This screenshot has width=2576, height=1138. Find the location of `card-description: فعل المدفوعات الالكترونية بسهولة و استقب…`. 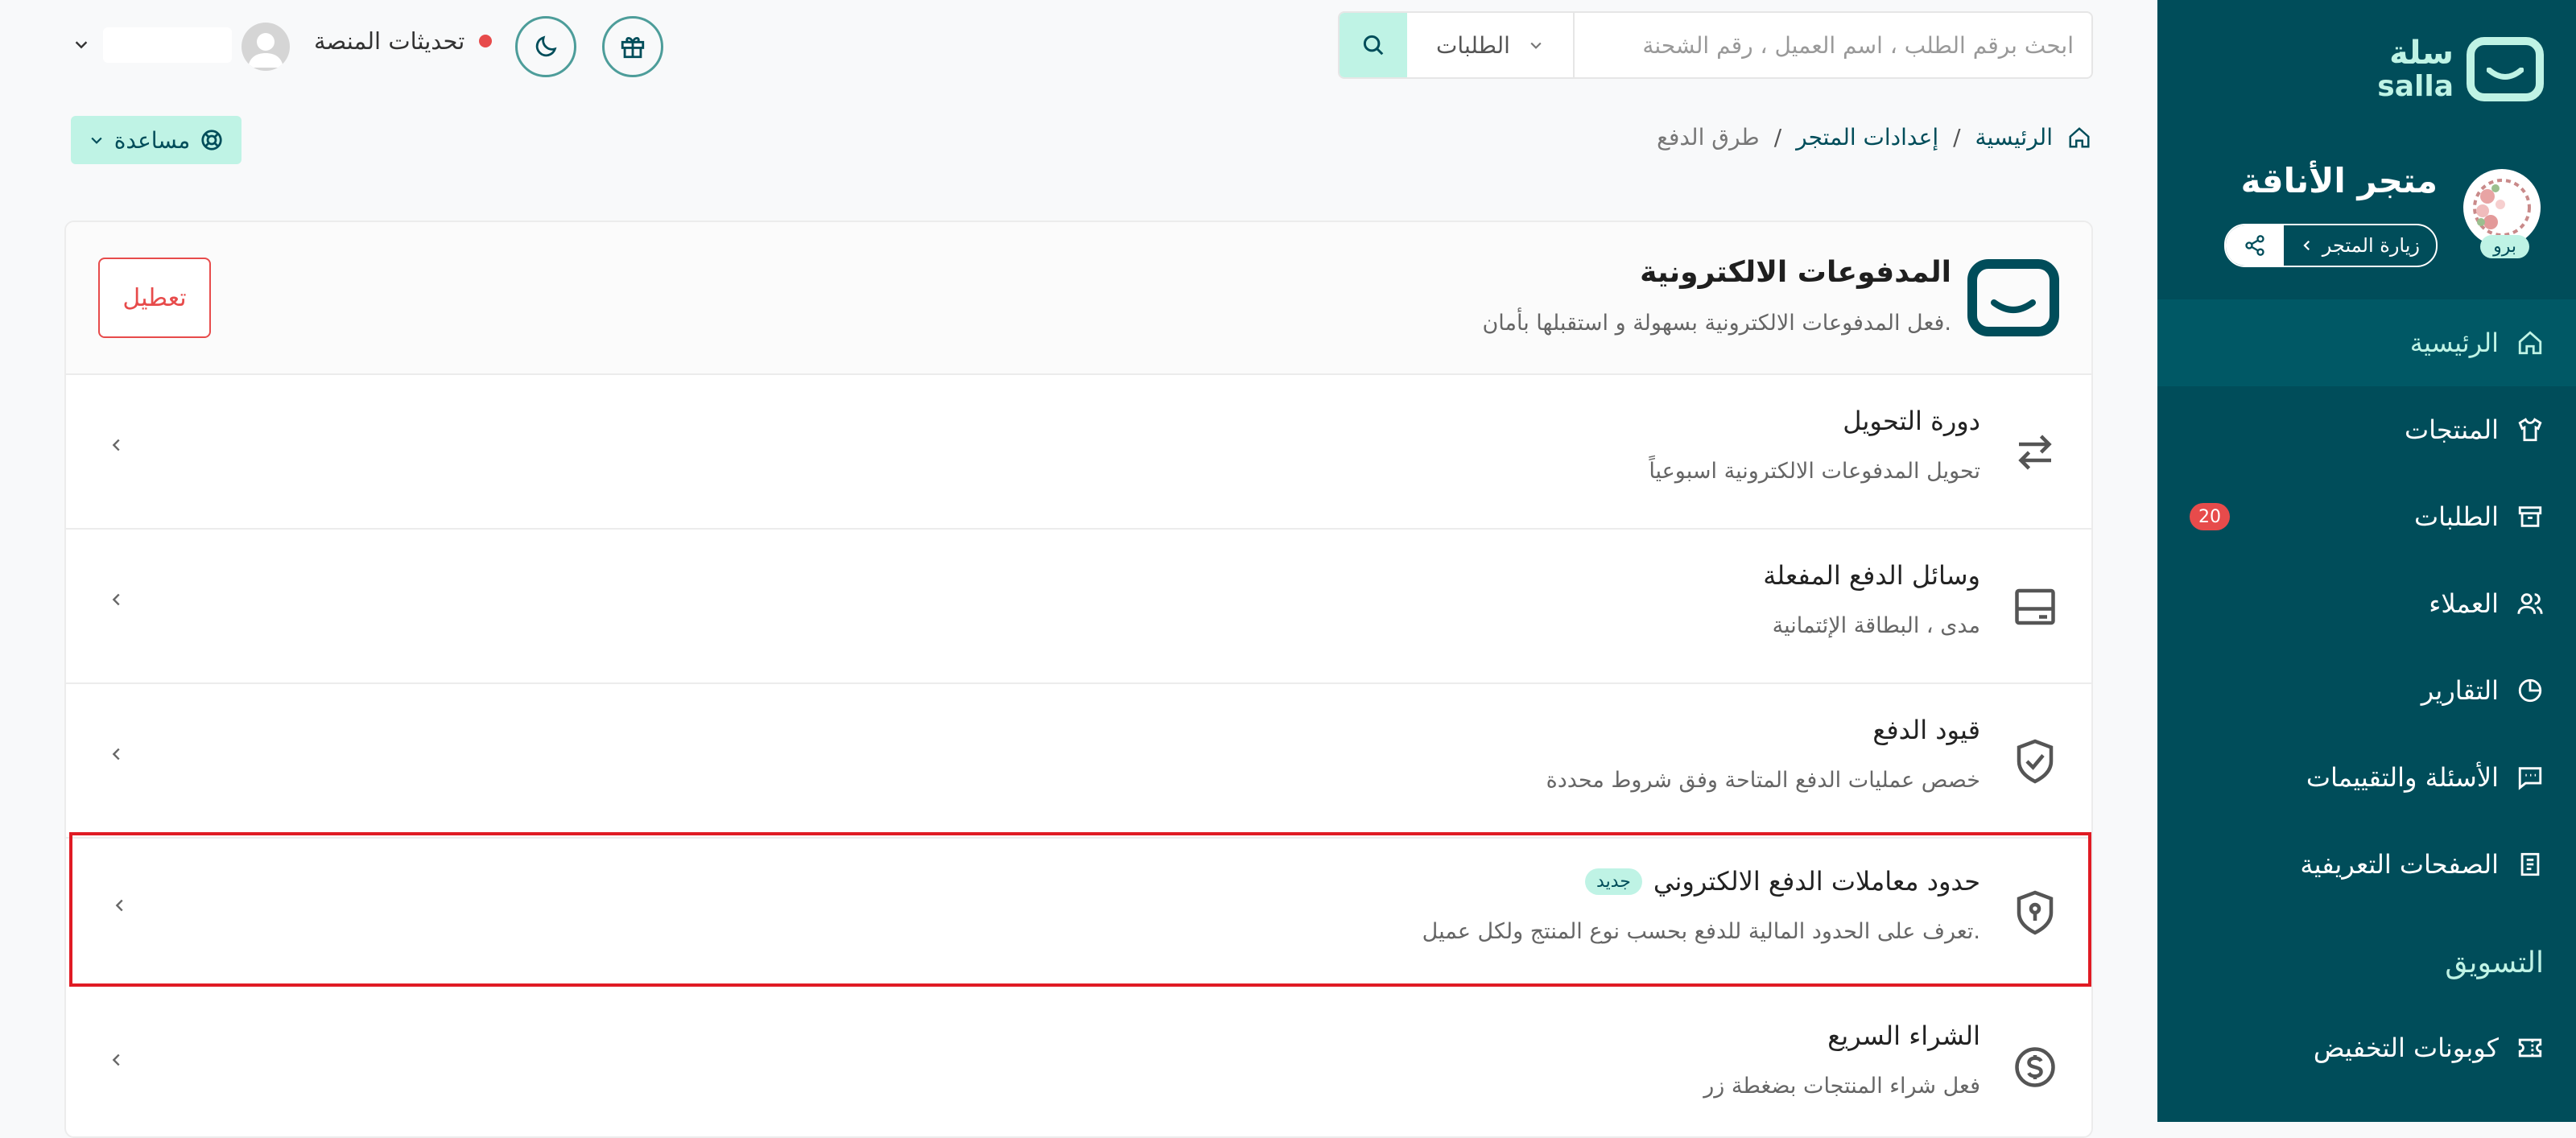

card-description: فعل المدفوعات الالكترونية بسهولة و استقب… is located at coordinates (1716, 323).